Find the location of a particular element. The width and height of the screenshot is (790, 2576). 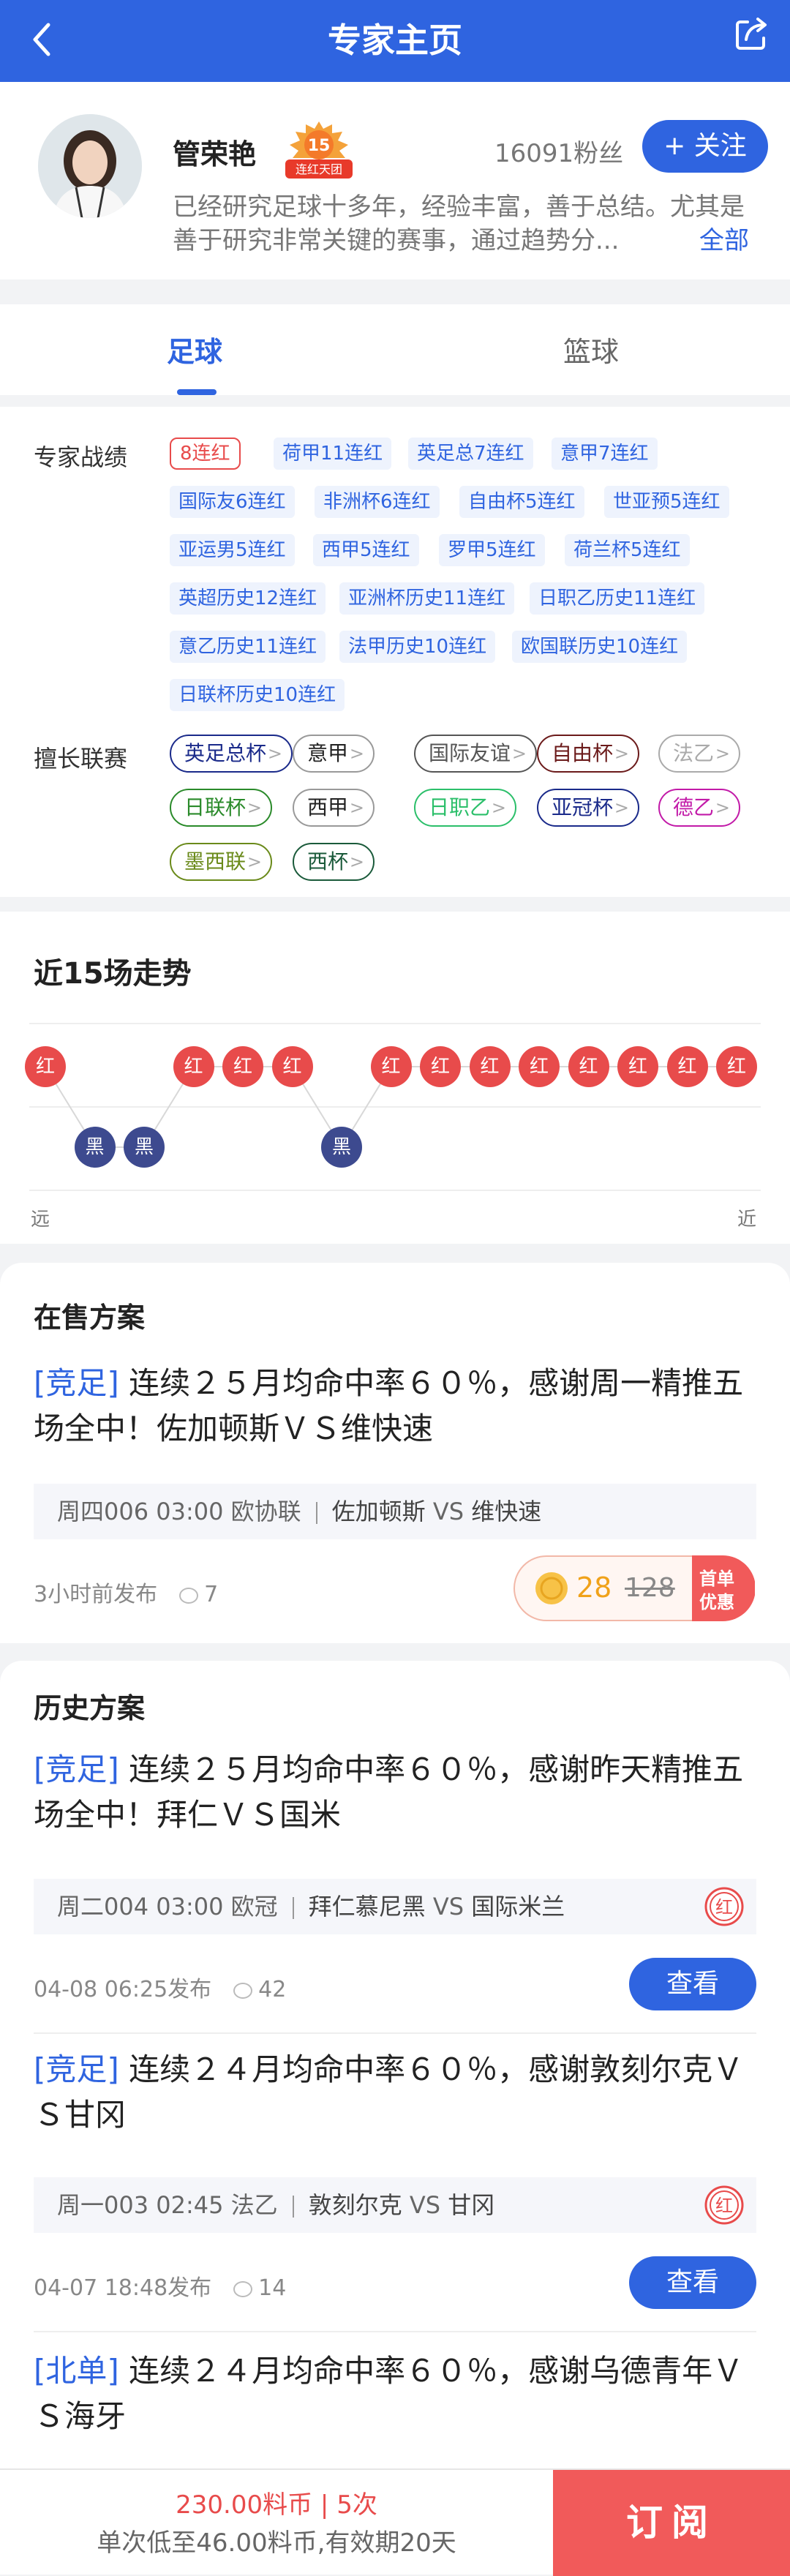

league-chip: 德乙 is located at coordinates (699, 808).